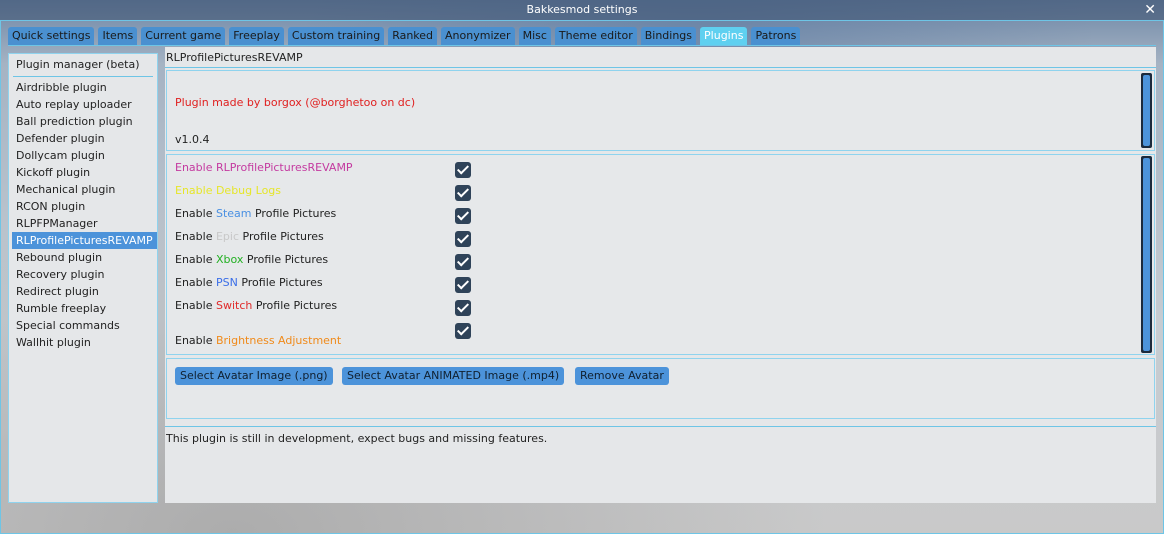 This screenshot has height=534, width=1164. I want to click on option-label-highlight: Xbox, so click(229, 259).